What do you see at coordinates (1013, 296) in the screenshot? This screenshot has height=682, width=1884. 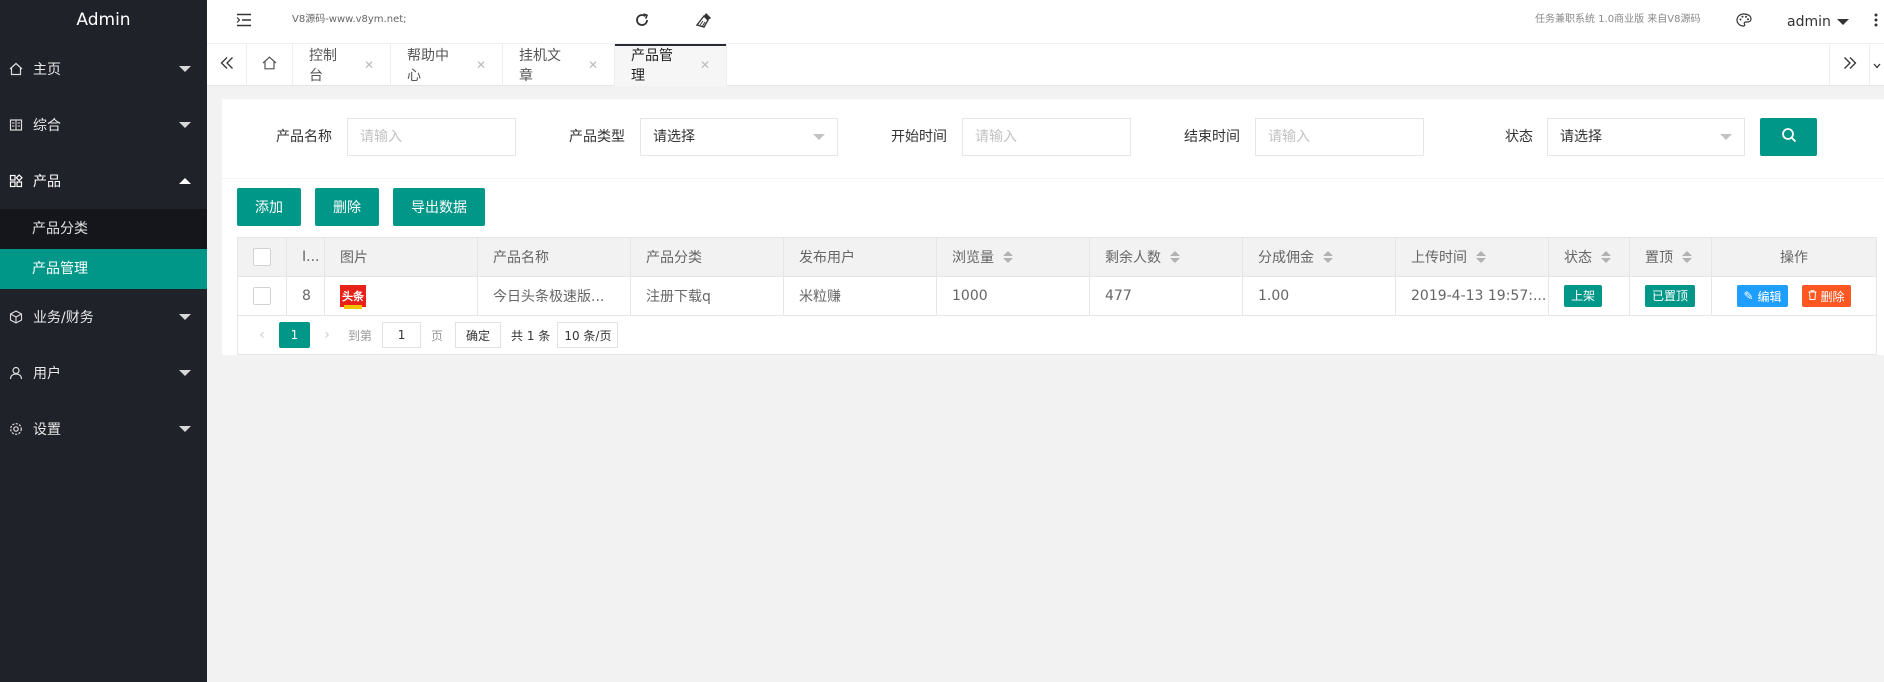 I see `cell-views: 1000` at bounding box center [1013, 296].